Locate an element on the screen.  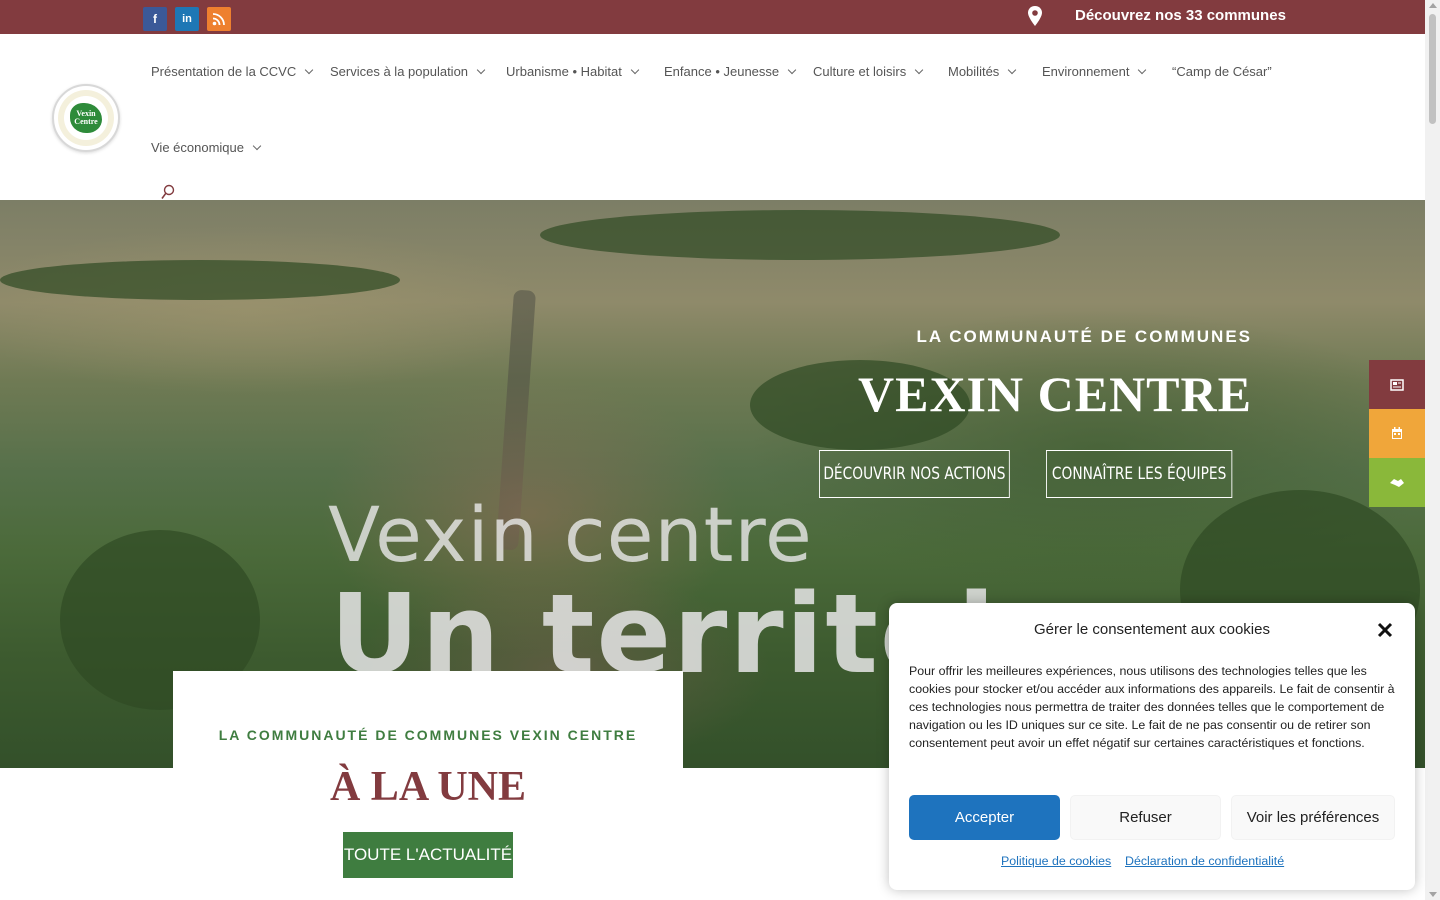
map-pin-icon is located at coordinates (1035, 16).